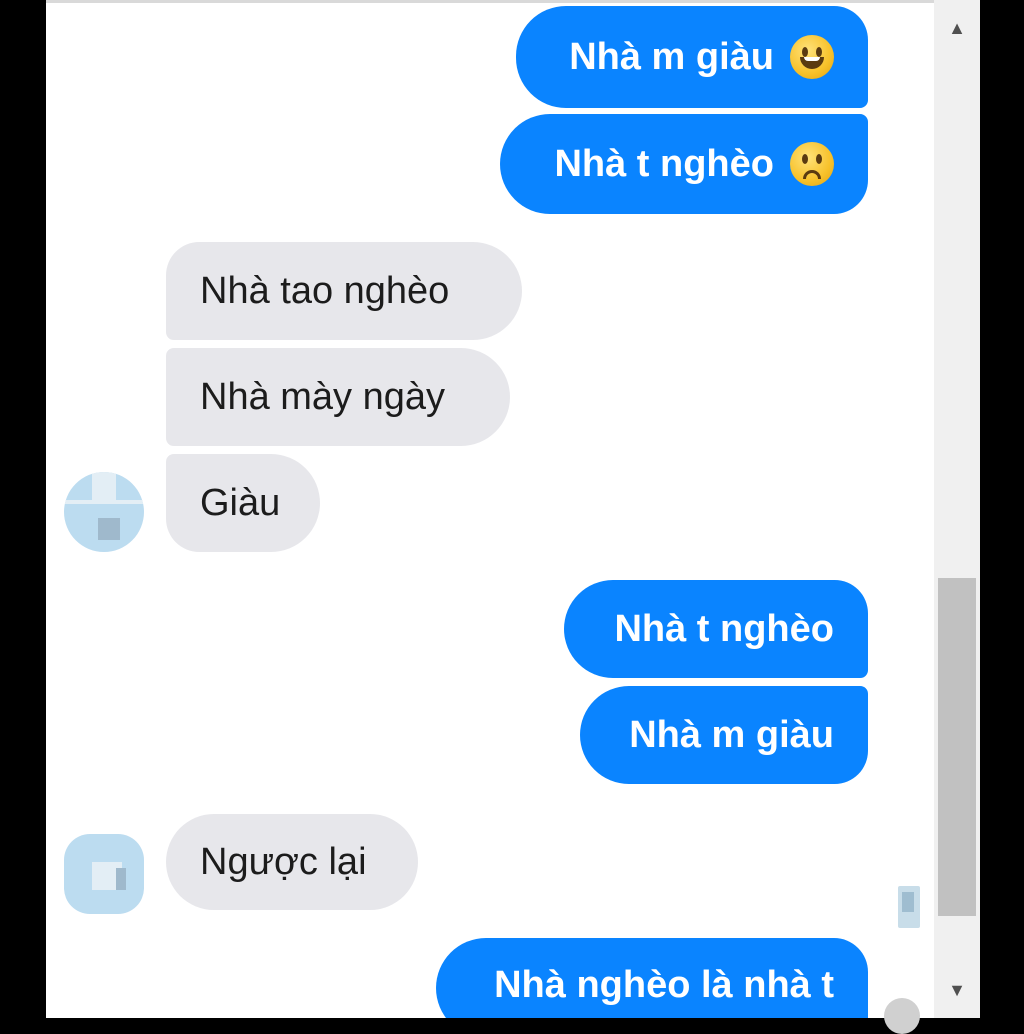  I want to click on message-text: Ngược lại, so click(283, 862).